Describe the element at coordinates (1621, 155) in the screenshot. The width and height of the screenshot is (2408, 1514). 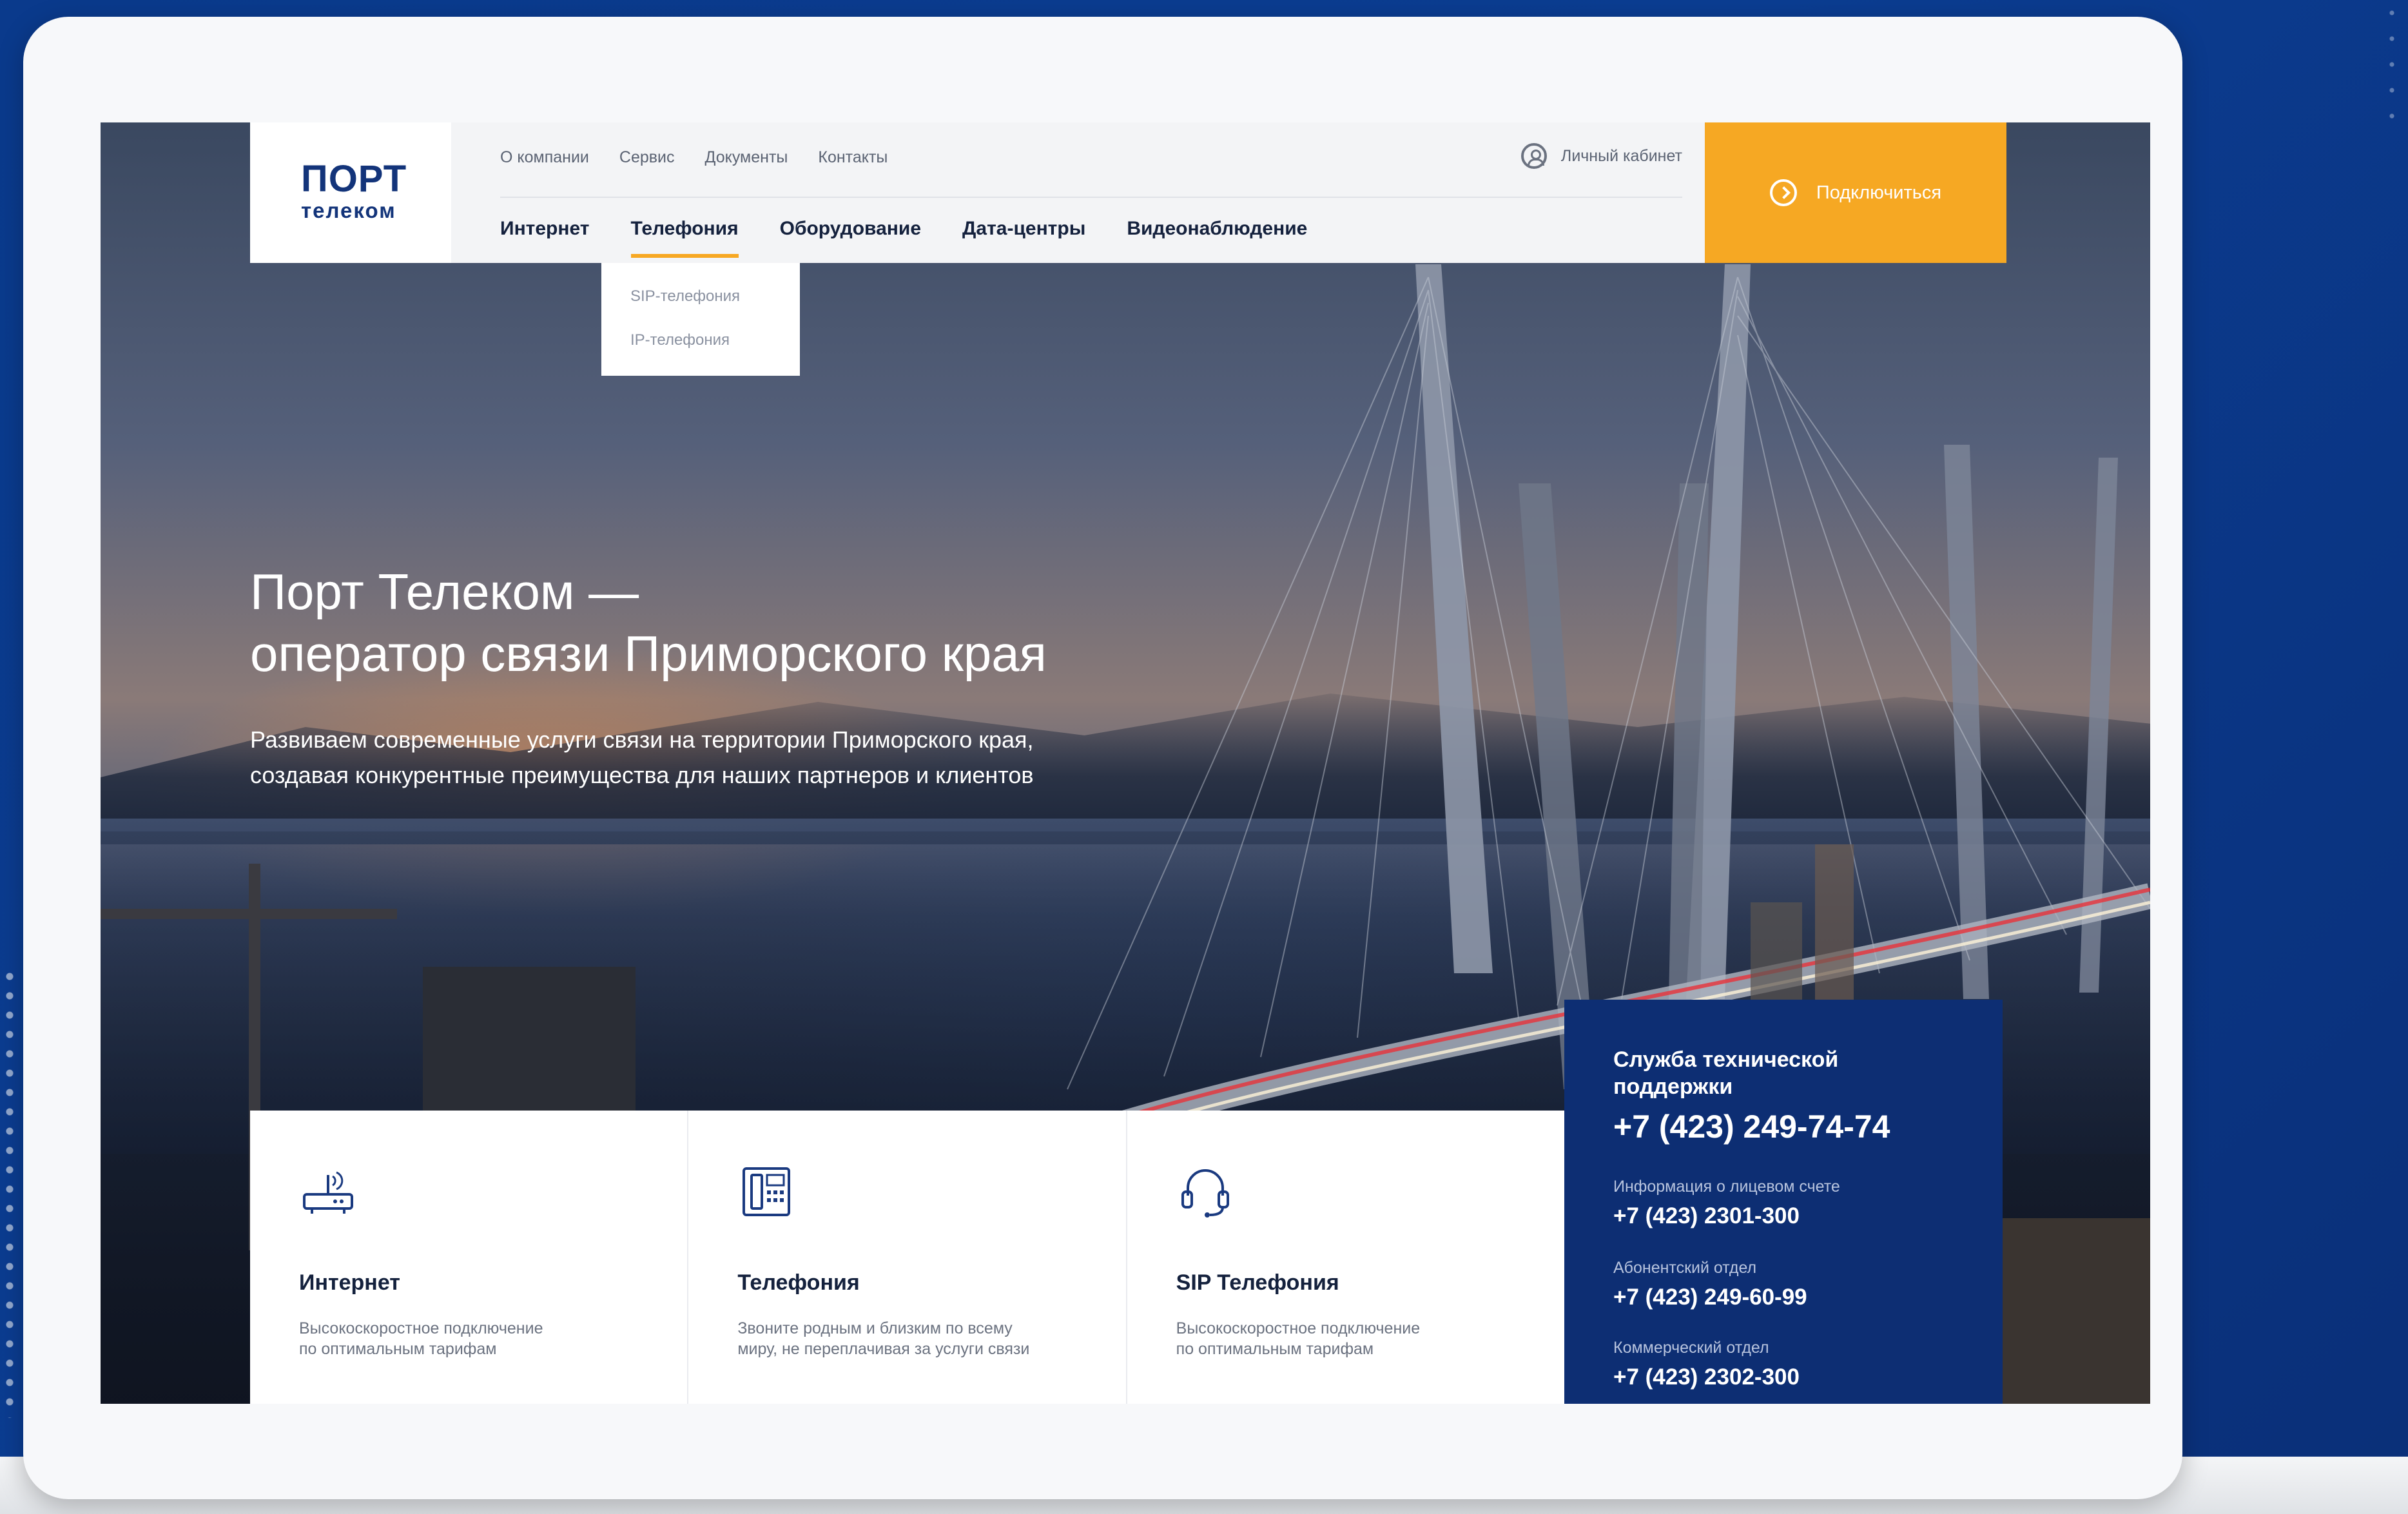
I see `account-label: Личный кабинет` at that location.